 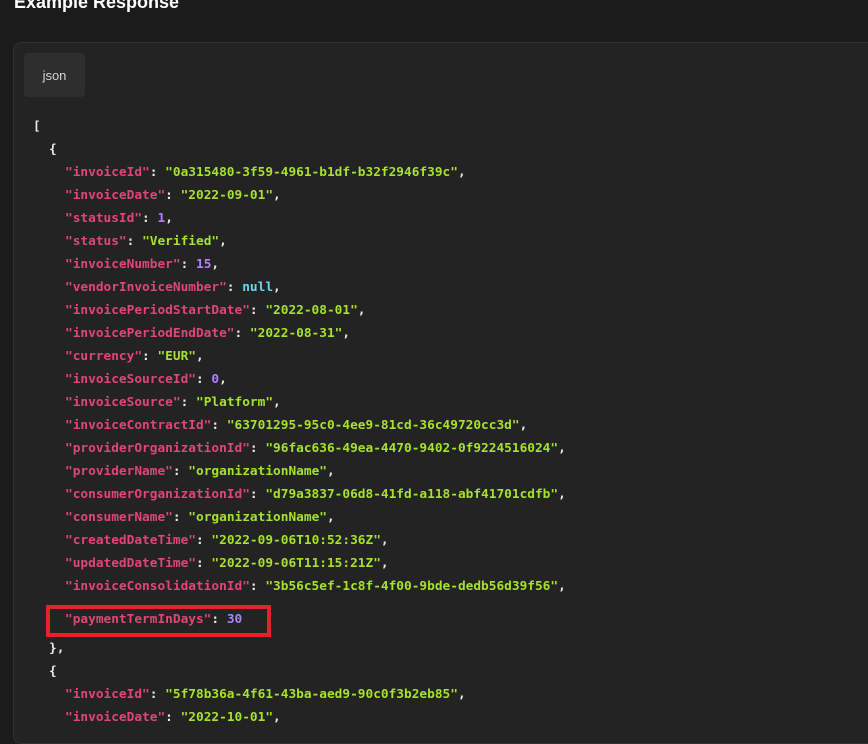 What do you see at coordinates (296, 563) in the screenshot?
I see `json-value: "2022-09-06T11:15:21Z"` at bounding box center [296, 563].